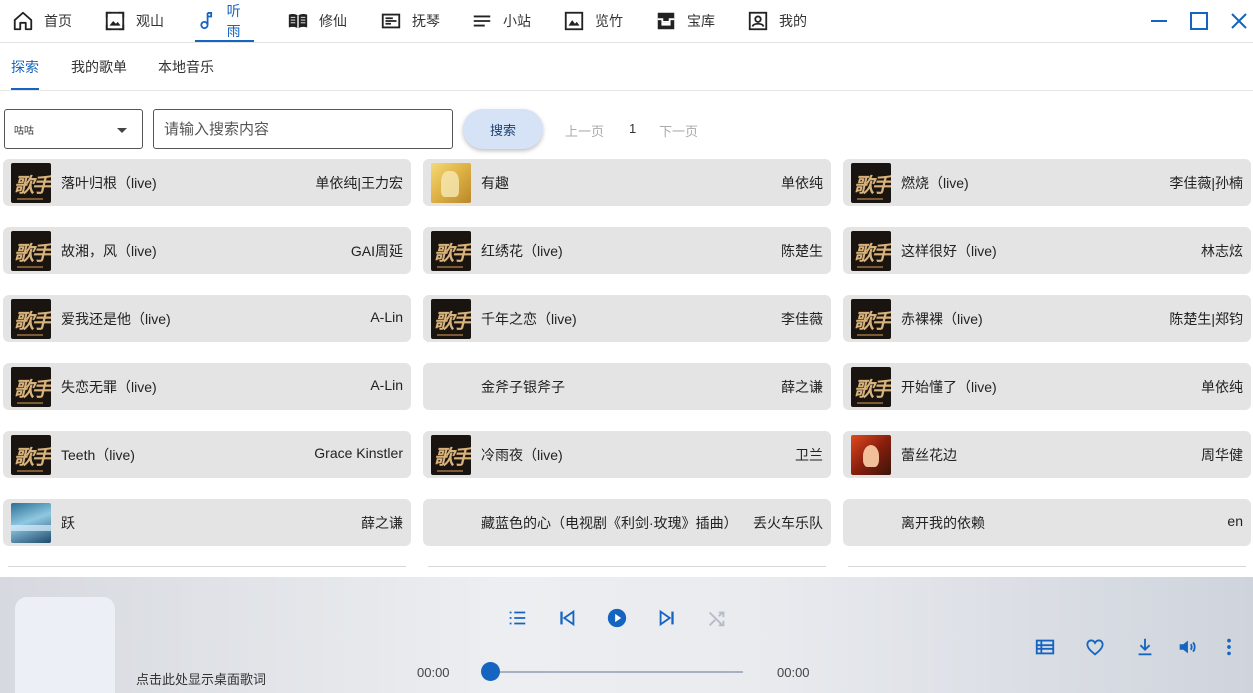 Image resolution: width=1253 pixels, height=693 pixels. Describe the element at coordinates (207, 250) in the screenshot. I see `song-card: 歌手 故湘，风（live) GAI周延` at that location.